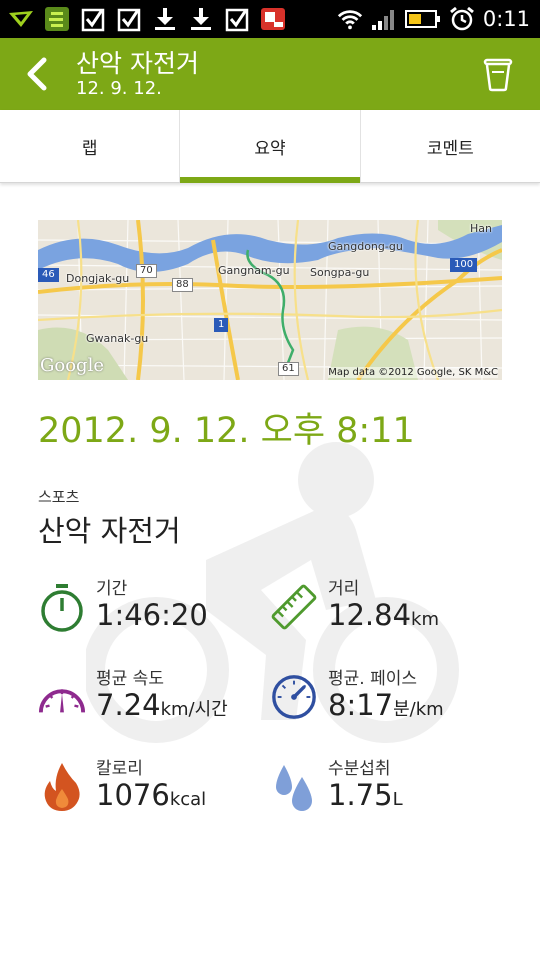 This screenshot has height=960, width=540. Describe the element at coordinates (365, 246) in the screenshot. I see `map-label: Gangdong-gu` at that location.